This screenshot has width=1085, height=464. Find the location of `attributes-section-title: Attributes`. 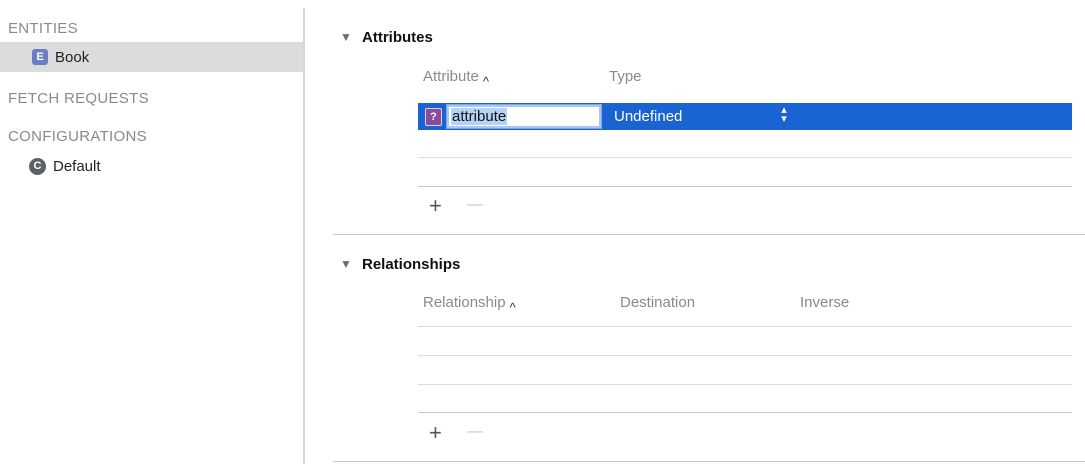

attributes-section-title: Attributes is located at coordinates (397, 37).